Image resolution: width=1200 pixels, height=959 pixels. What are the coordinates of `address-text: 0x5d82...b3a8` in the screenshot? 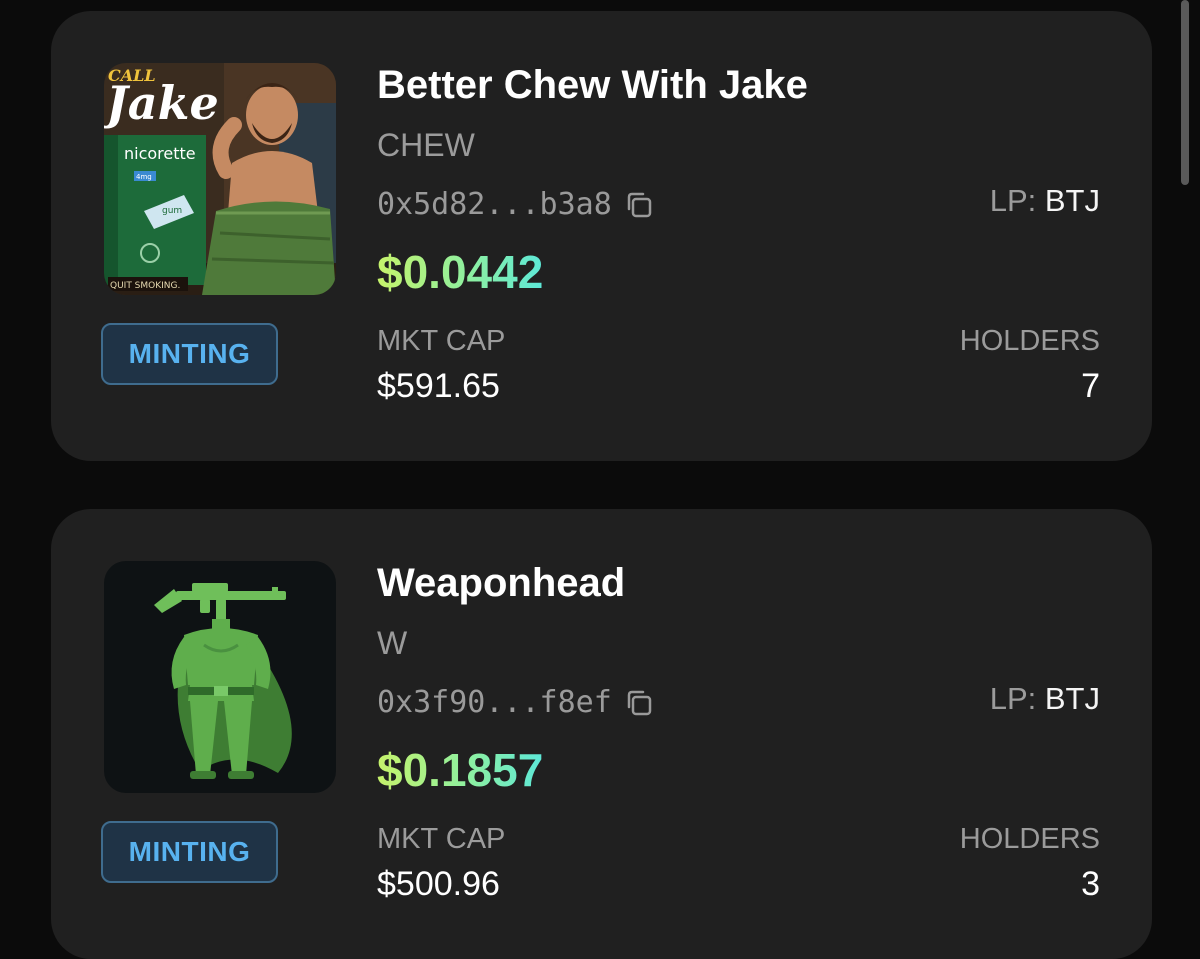 It's located at (494, 204).